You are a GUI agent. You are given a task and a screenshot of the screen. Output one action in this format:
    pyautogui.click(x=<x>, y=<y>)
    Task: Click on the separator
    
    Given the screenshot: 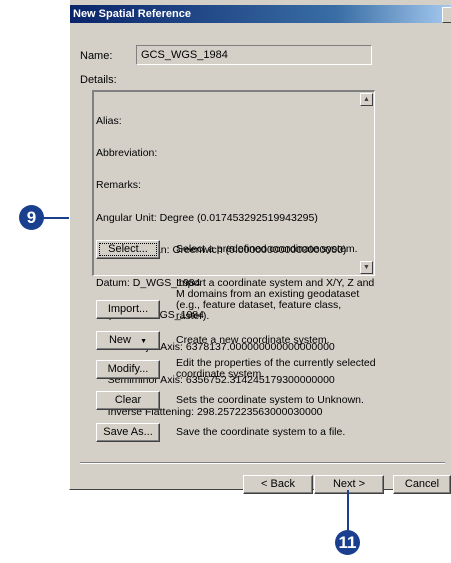 What is the action you would take?
    pyautogui.click(x=262, y=463)
    